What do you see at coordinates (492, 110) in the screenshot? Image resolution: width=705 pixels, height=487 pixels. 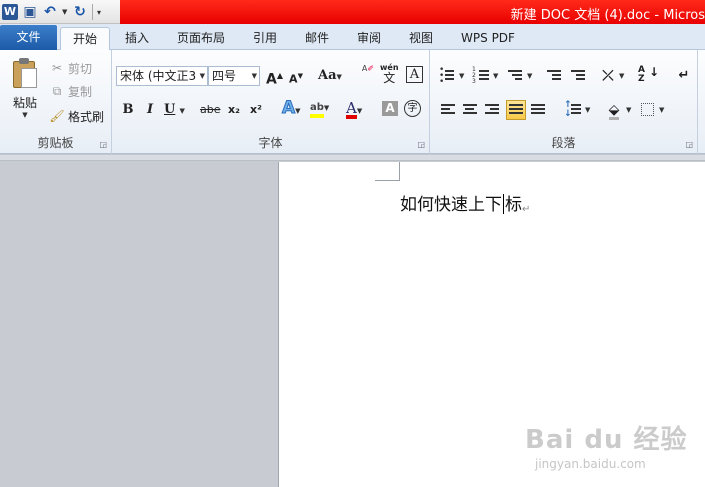 I see `align-right-button` at bounding box center [492, 110].